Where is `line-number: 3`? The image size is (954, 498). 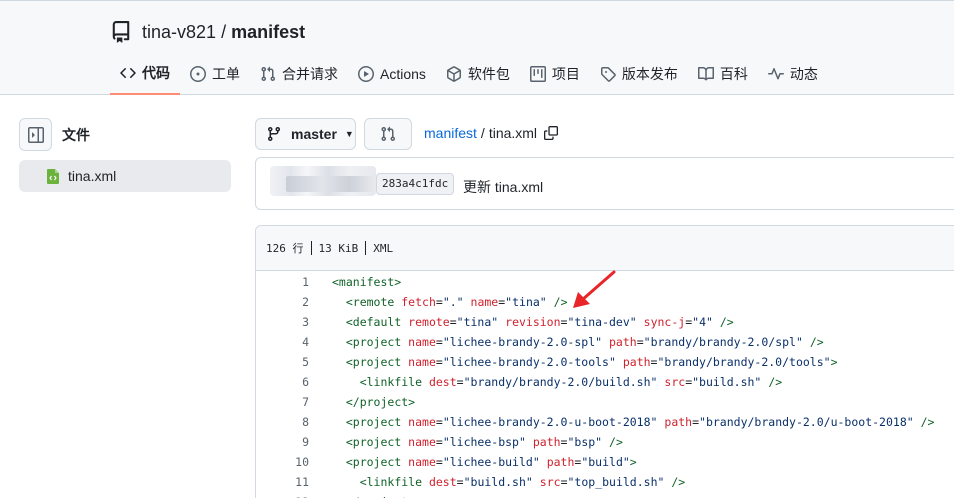 line-number: 3 is located at coordinates (282, 322).